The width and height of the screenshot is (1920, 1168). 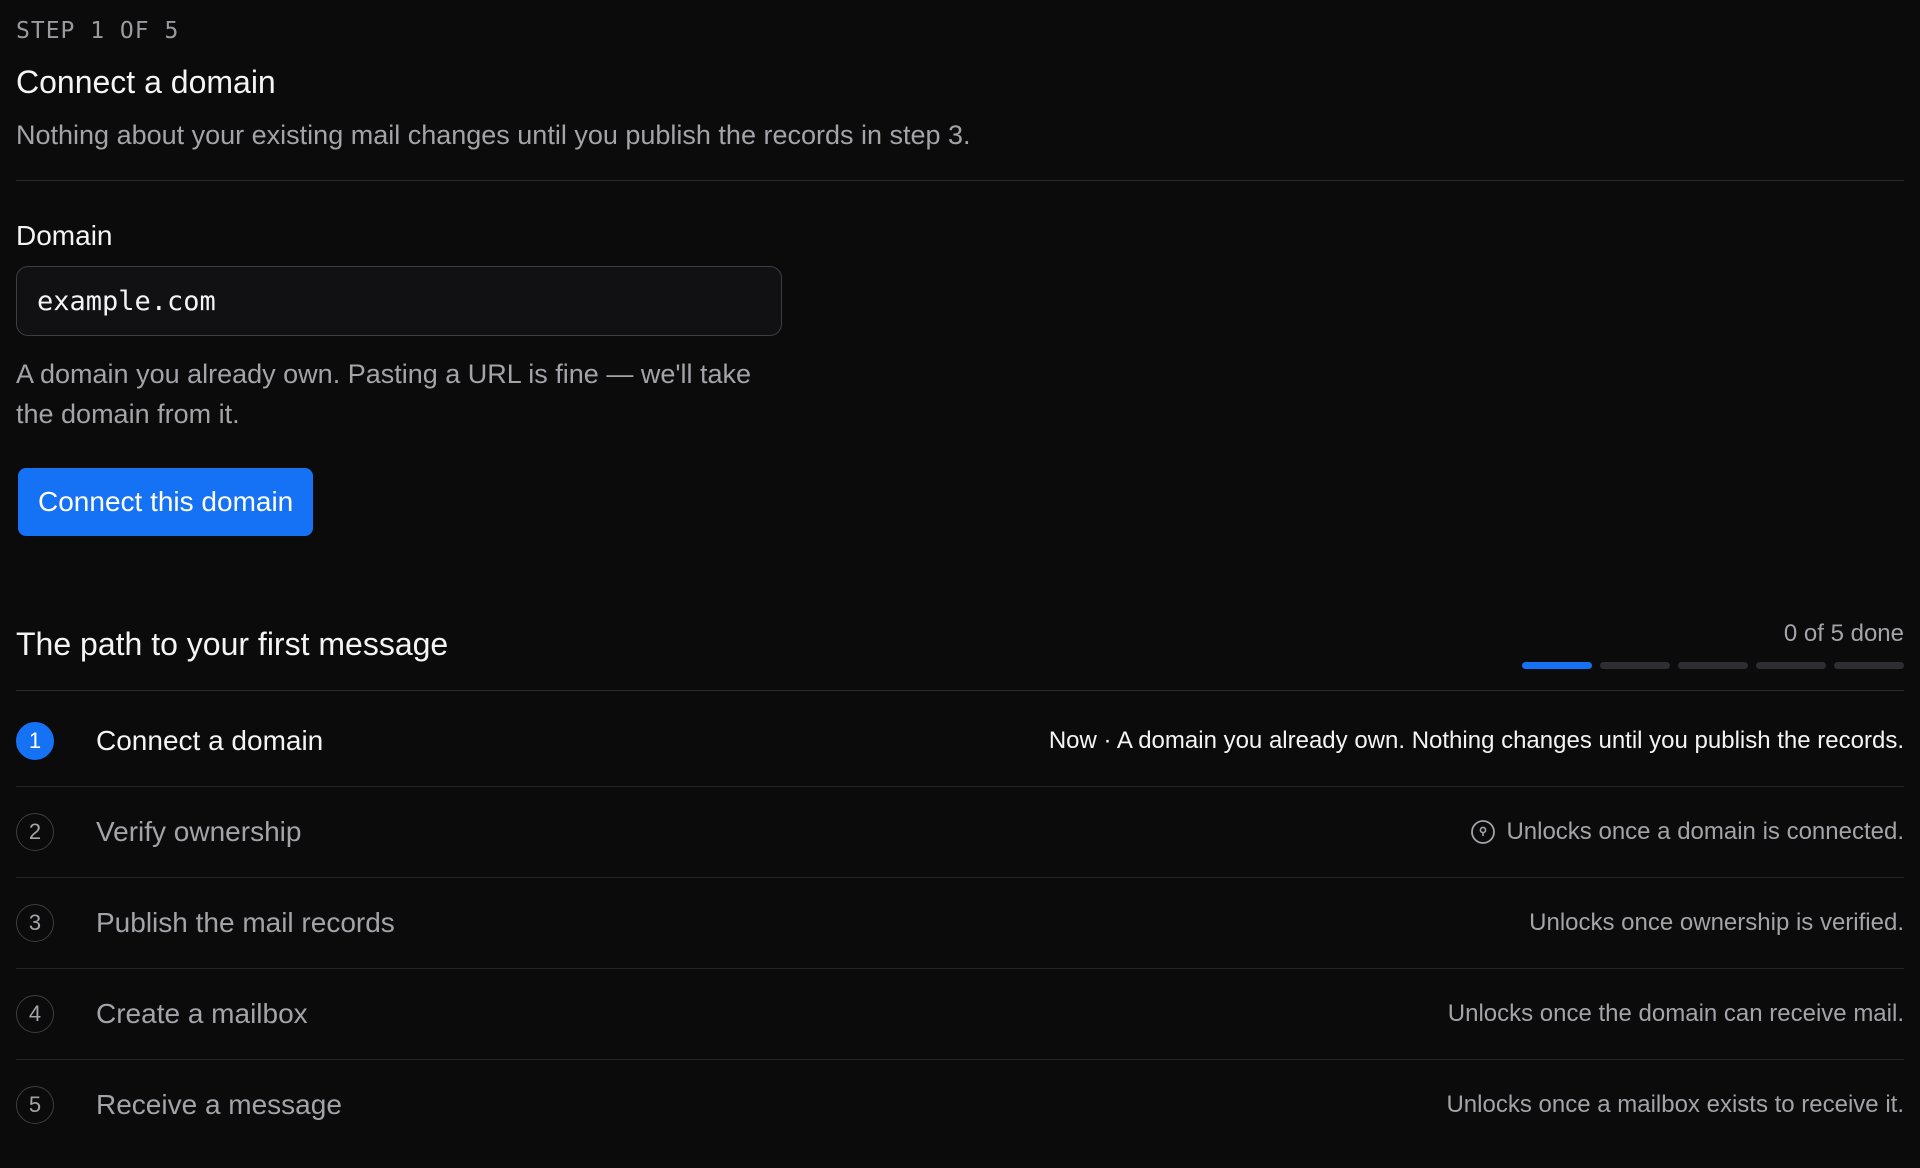 What do you see at coordinates (98, 31) in the screenshot?
I see `step-indicator: STEP 1 OF 5` at bounding box center [98, 31].